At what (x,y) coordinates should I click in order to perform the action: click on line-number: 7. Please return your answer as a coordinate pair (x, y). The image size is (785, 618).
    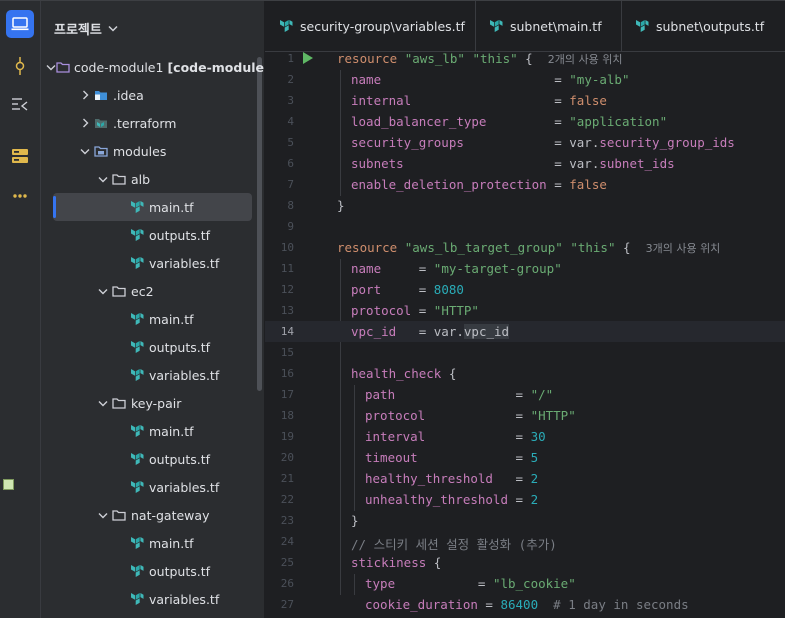
    Looking at the image, I should click on (279, 184).